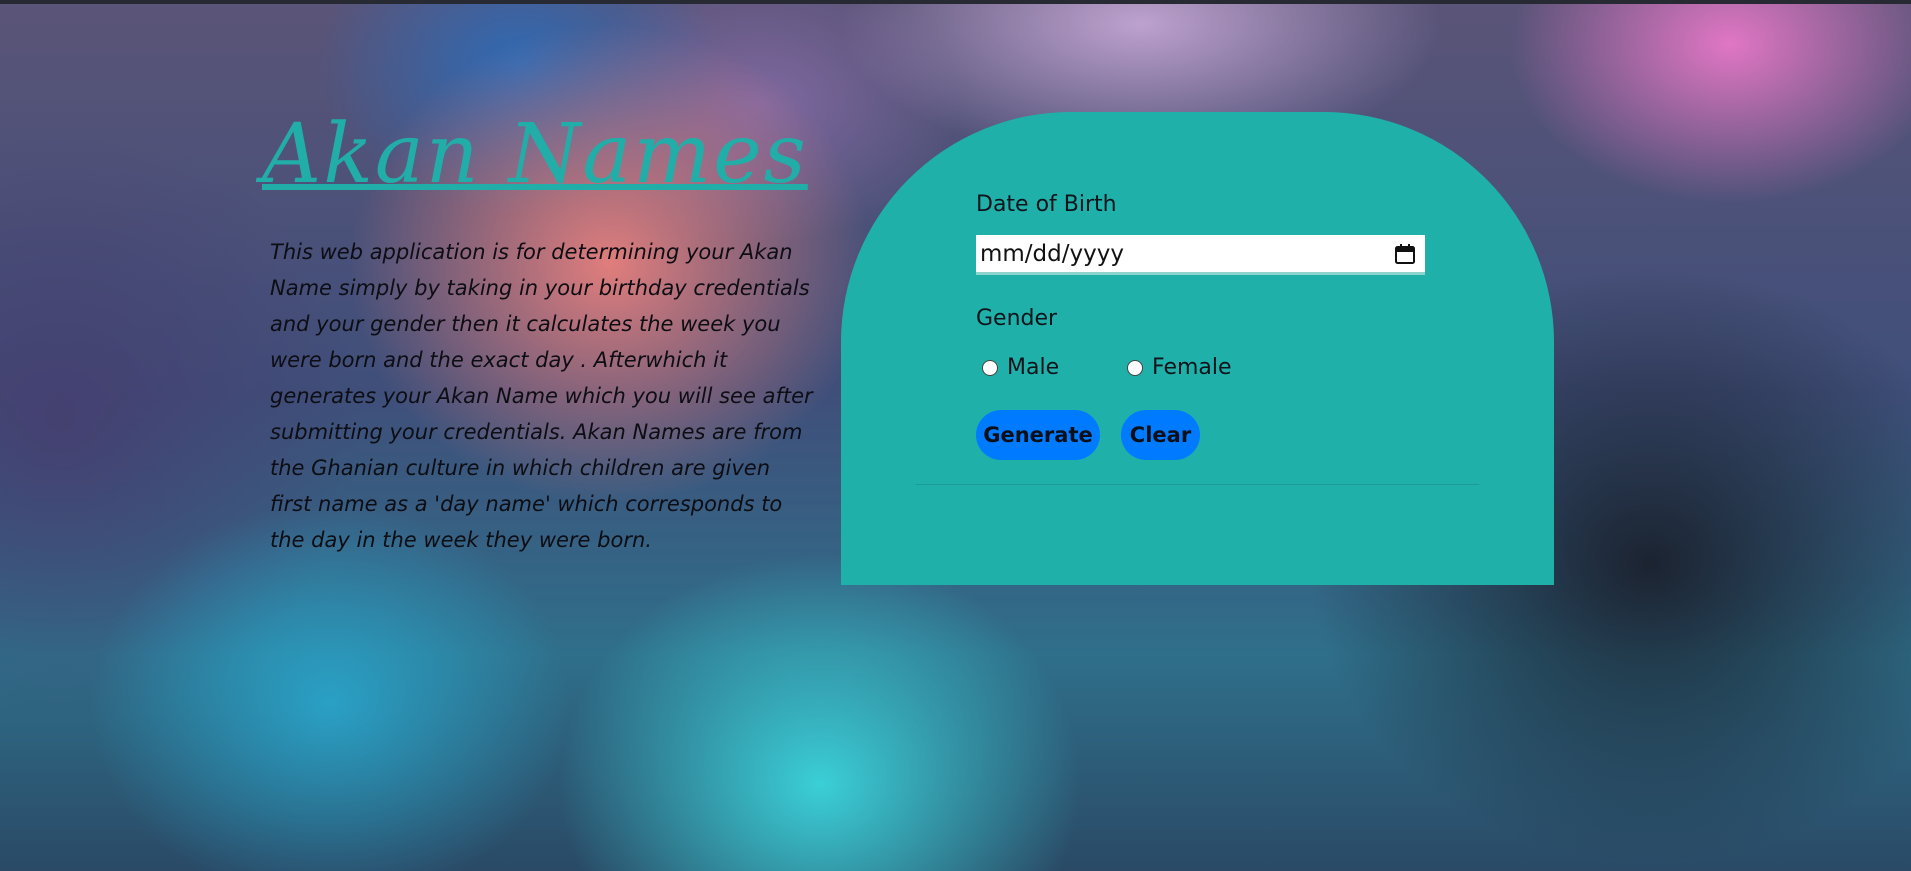 The height and width of the screenshot is (871, 1911). What do you see at coordinates (1192, 367) in the screenshot?
I see `female-radio-label: Female` at bounding box center [1192, 367].